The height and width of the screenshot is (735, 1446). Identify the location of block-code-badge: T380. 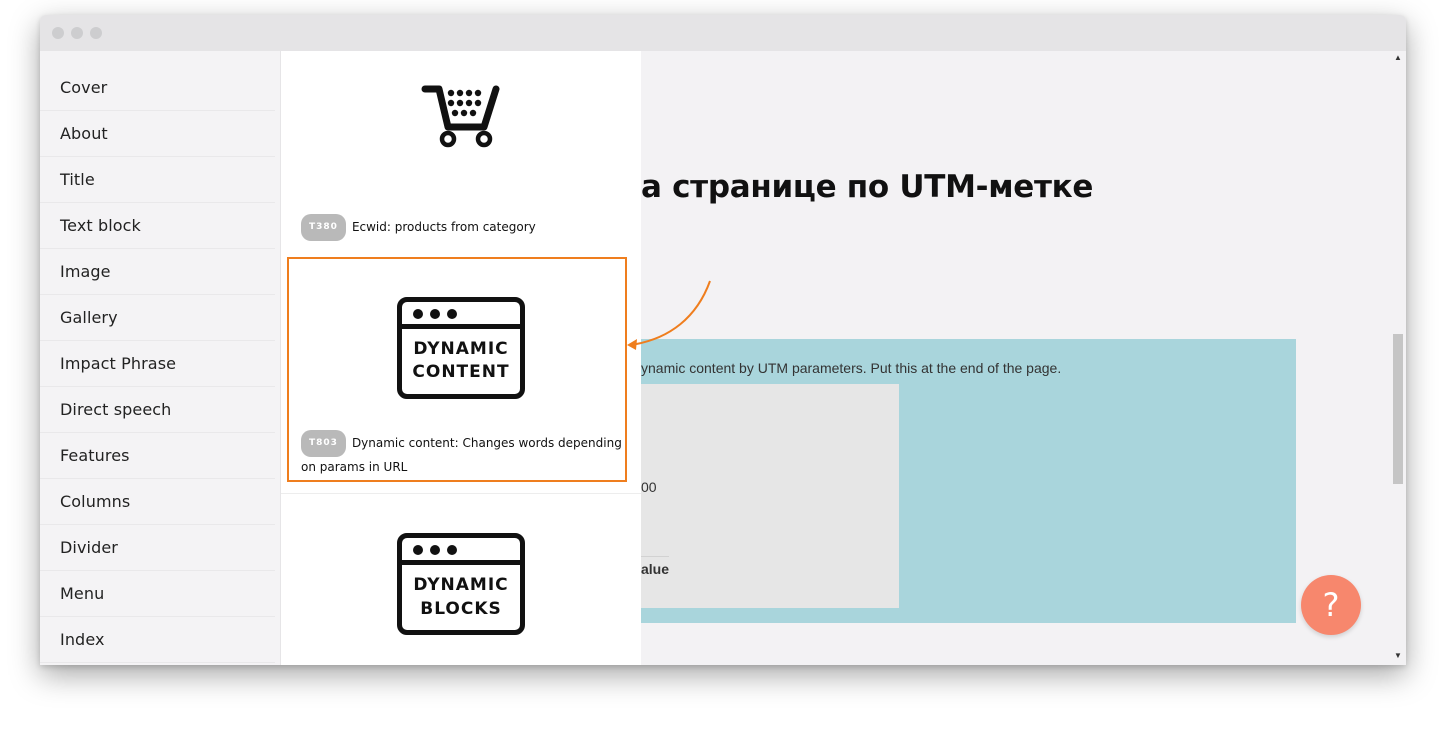
(323, 227).